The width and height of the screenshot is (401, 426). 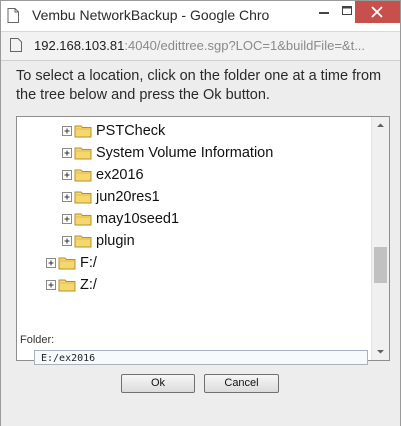 I want to click on ok-button: Ok, so click(x=158, y=383).